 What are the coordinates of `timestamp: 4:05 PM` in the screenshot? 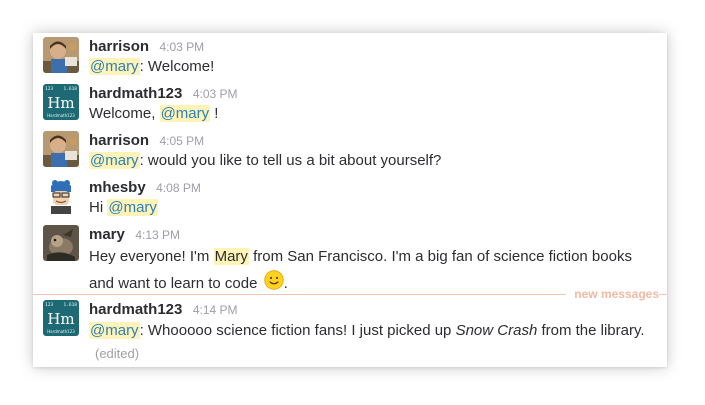 It's located at (181, 141).